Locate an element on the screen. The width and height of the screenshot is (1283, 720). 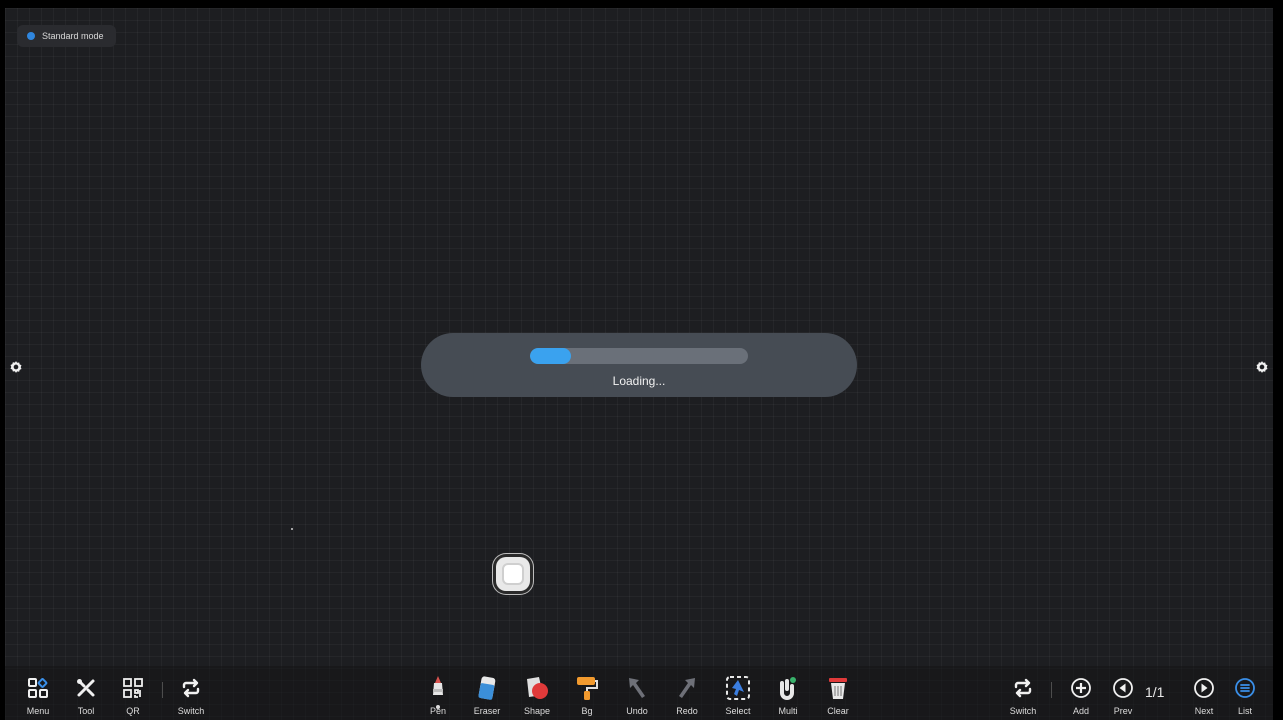
tool-button: Tool is located at coordinates (86, 693).